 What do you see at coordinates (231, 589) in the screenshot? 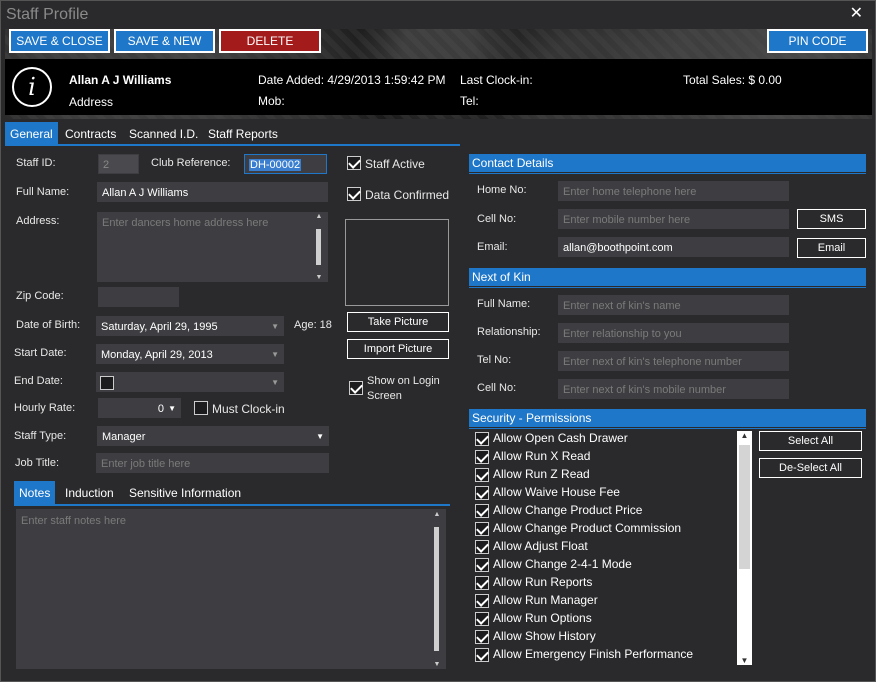
I see `notes-textarea: Enter staff notes here` at bounding box center [231, 589].